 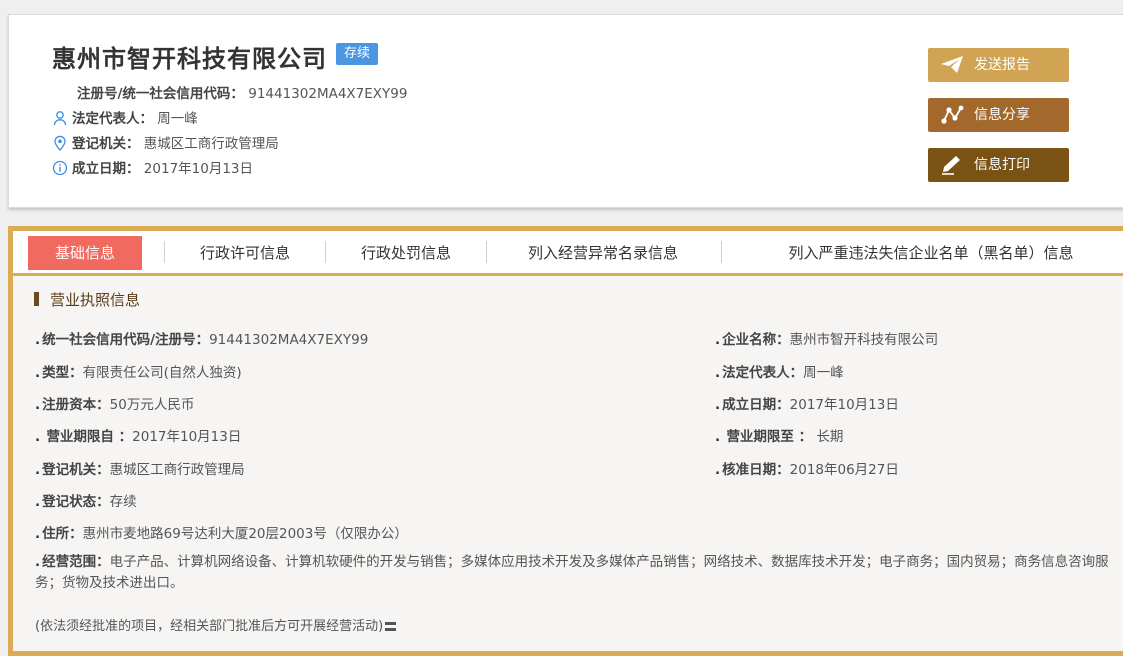 I want to click on field-value: 惠州市麦地路69号达利大厦20层2003号（仅限办公）, so click(x=245, y=534).